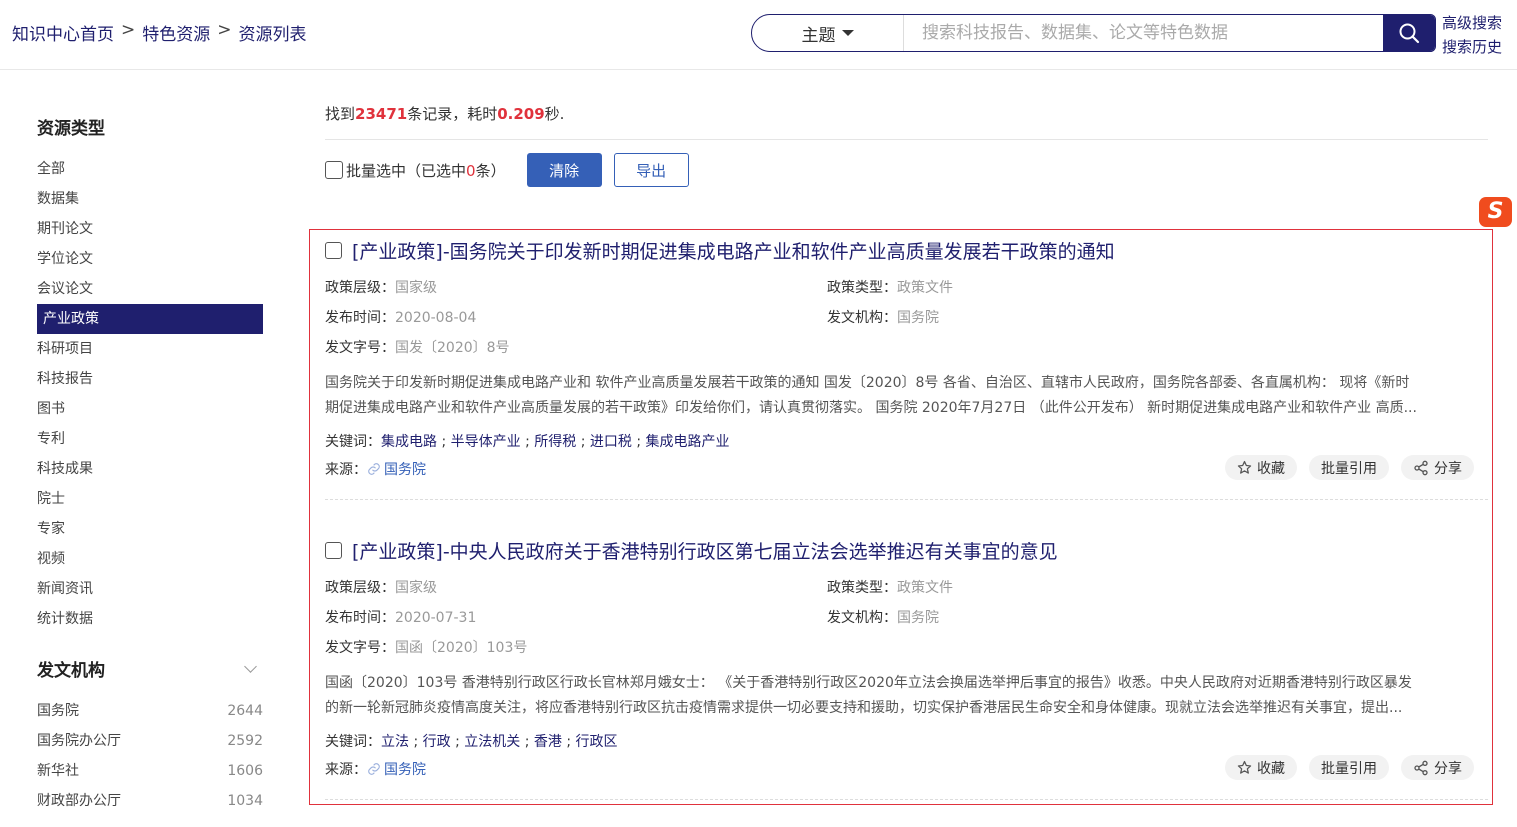 The height and width of the screenshot is (827, 1517). What do you see at coordinates (150, 199) in the screenshot?
I see `sidebar-item-type: 数据集` at bounding box center [150, 199].